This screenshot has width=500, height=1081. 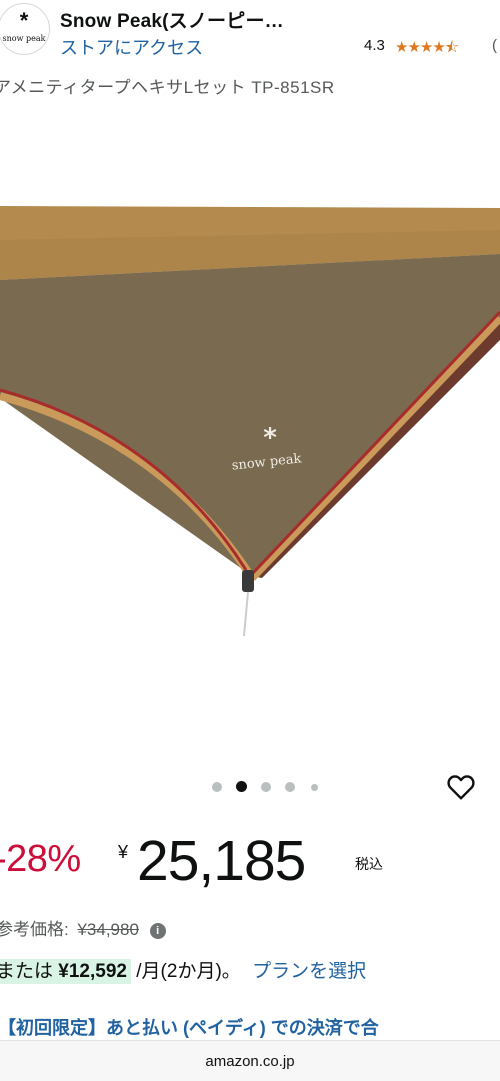 What do you see at coordinates (27, 971) in the screenshot?
I see `installment-prefix: または` at bounding box center [27, 971].